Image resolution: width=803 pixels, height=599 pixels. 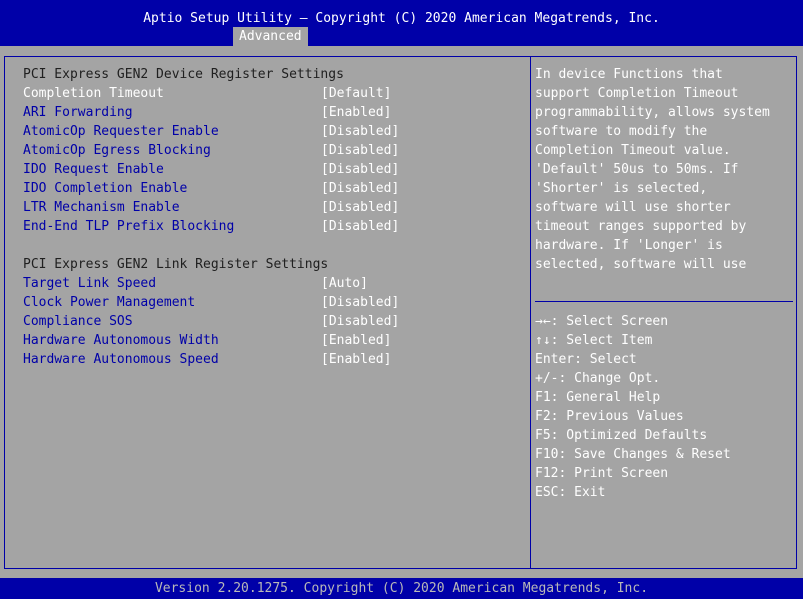 What do you see at coordinates (101, 207) in the screenshot?
I see `setting-label: LTR Mechanism Enable` at bounding box center [101, 207].